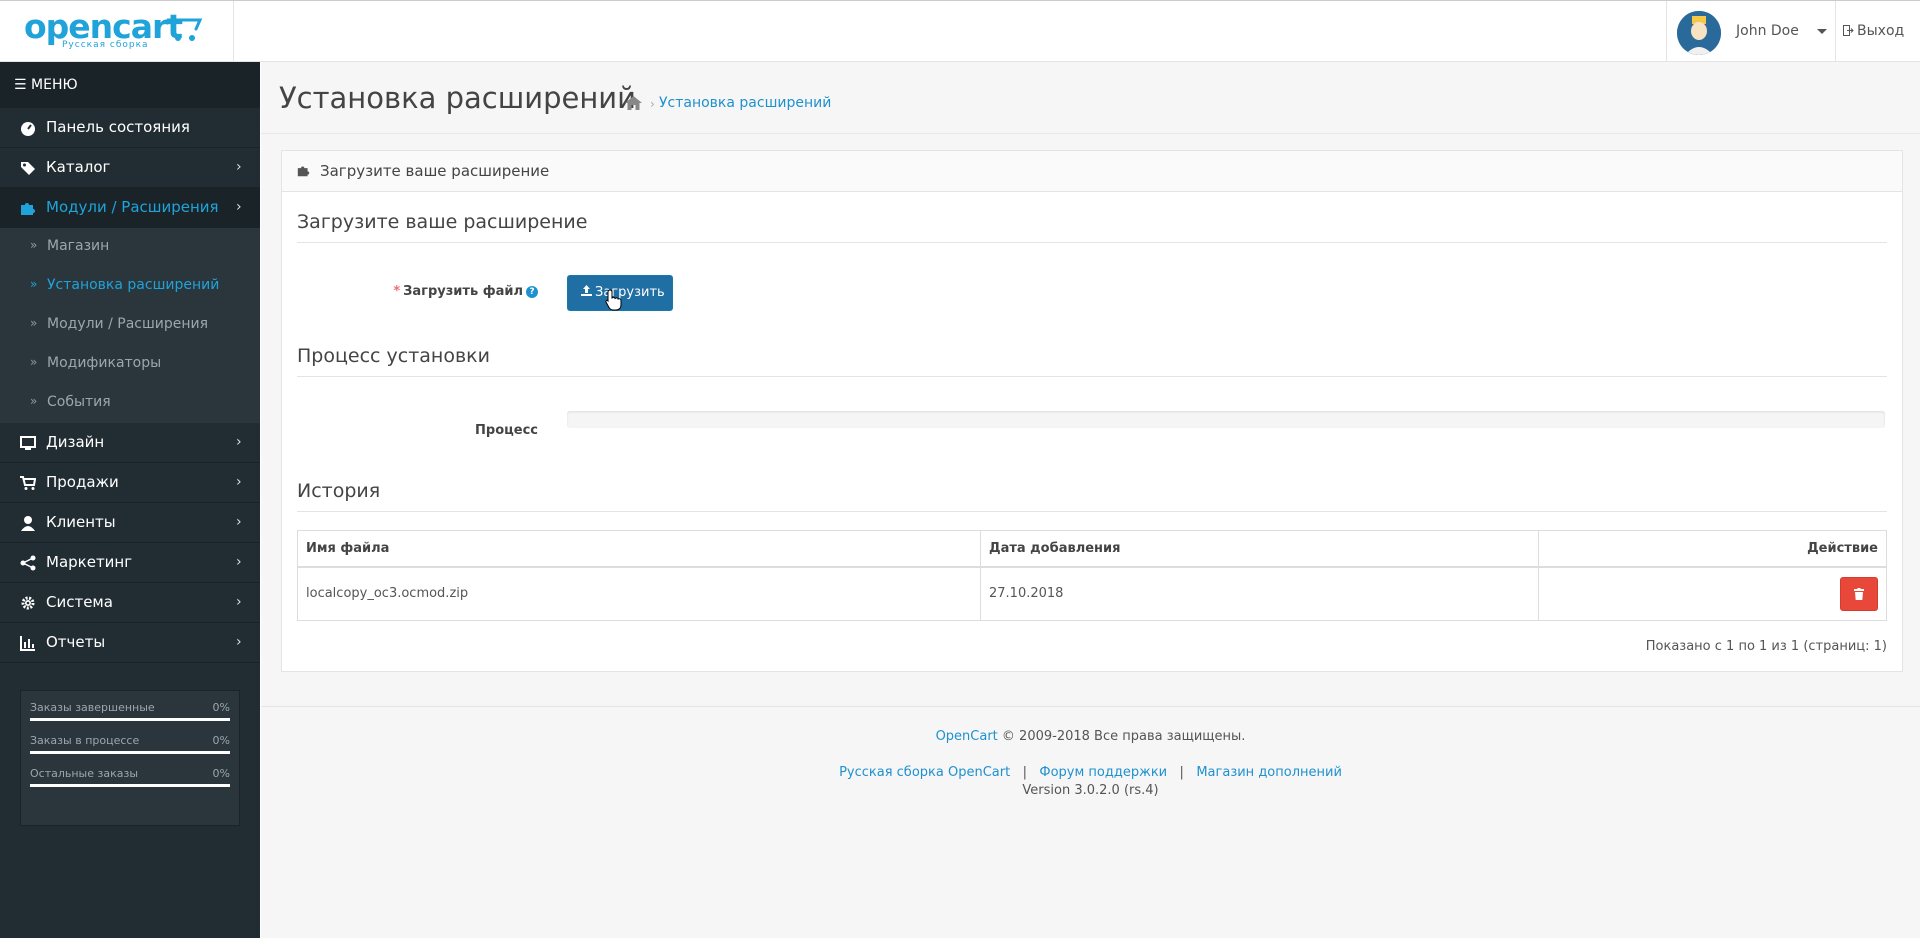 The height and width of the screenshot is (938, 1920). I want to click on menu-label: МЕНЮ, so click(54, 85).